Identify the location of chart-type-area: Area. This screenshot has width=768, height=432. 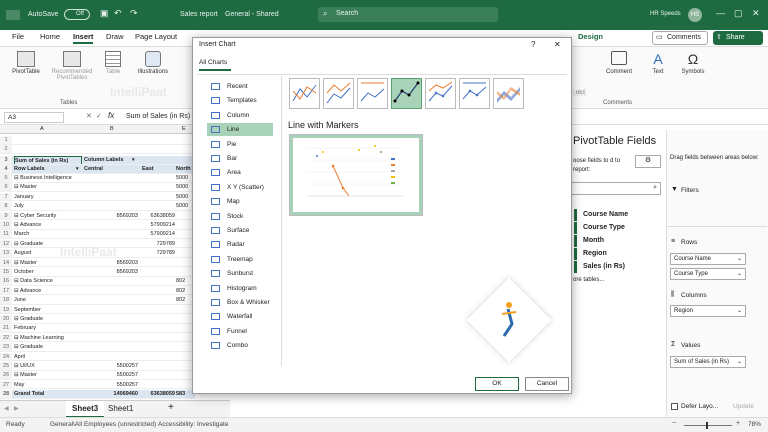
(240, 172).